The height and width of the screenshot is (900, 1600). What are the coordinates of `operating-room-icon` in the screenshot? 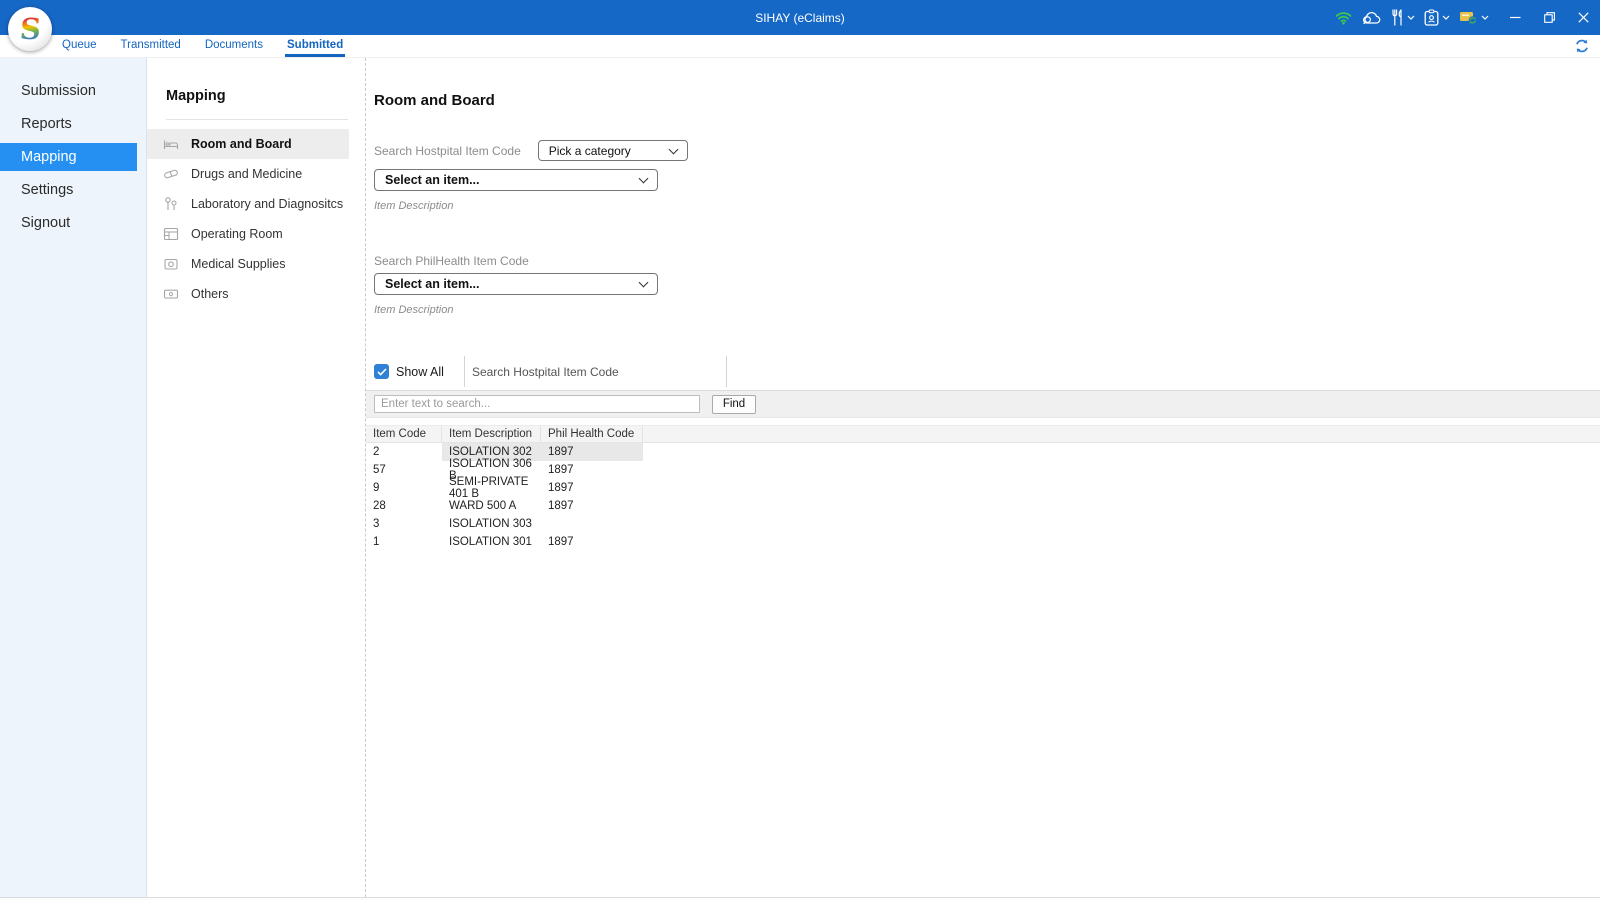 It's located at (171, 234).